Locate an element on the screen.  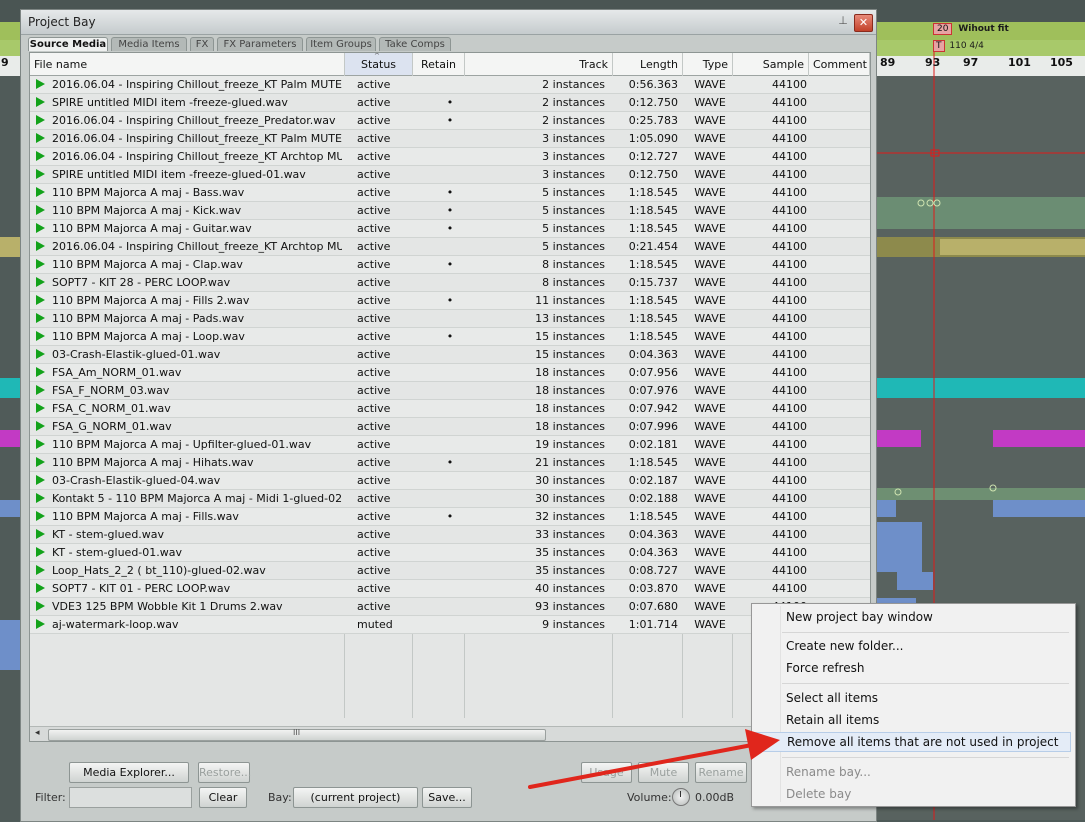
column-file-name: File name is located at coordinates (187, 64).